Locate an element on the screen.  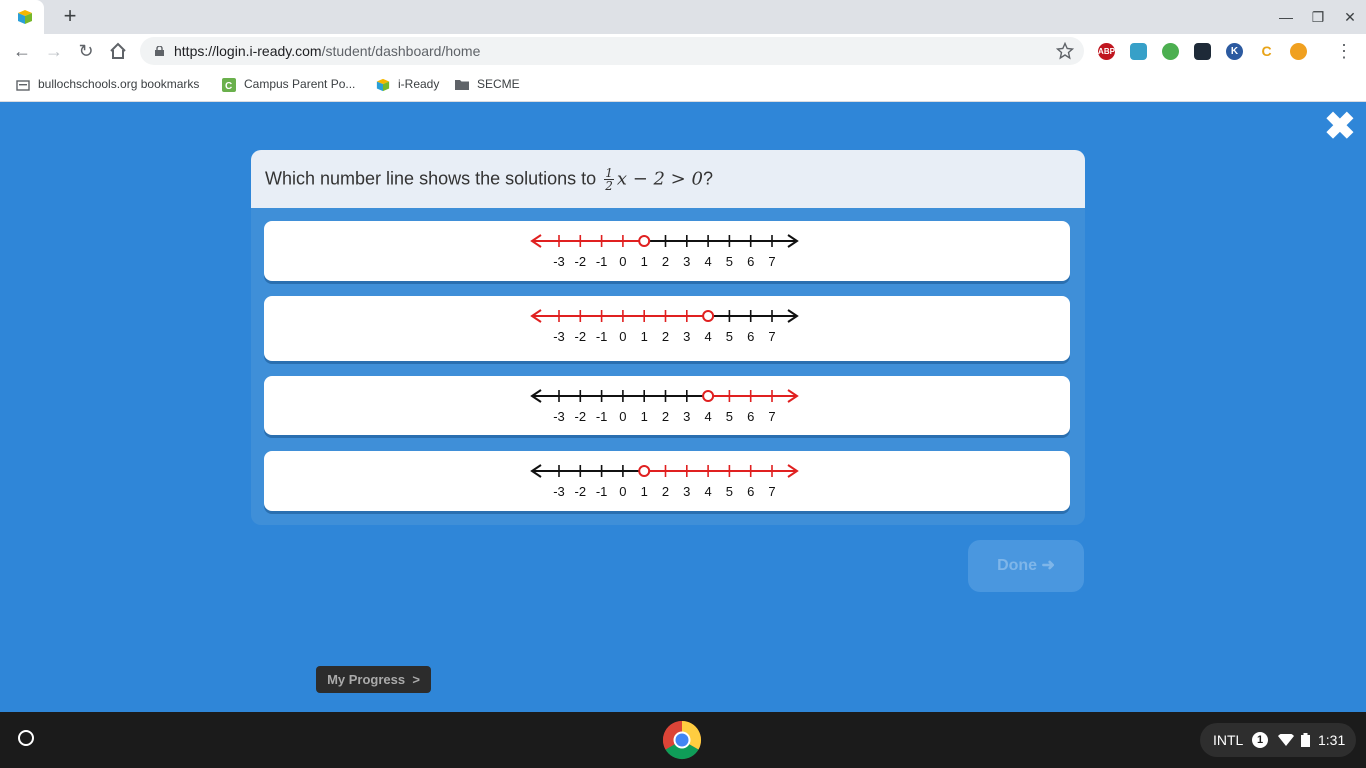
url-path: /student/dashboard/home is located at coordinates (401, 51).